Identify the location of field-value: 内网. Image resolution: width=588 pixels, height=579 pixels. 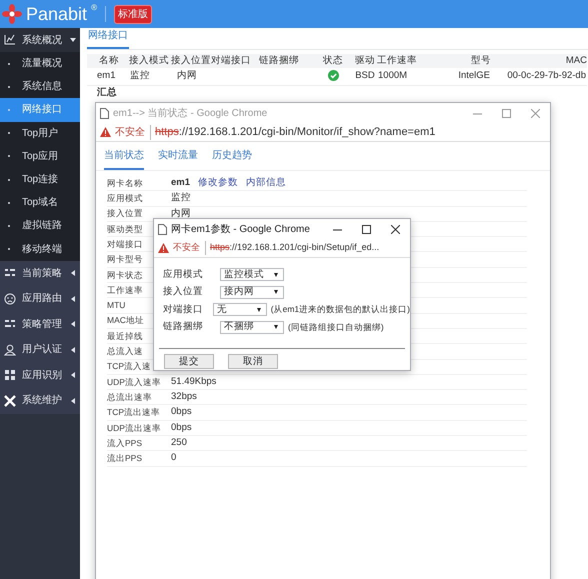
(181, 213).